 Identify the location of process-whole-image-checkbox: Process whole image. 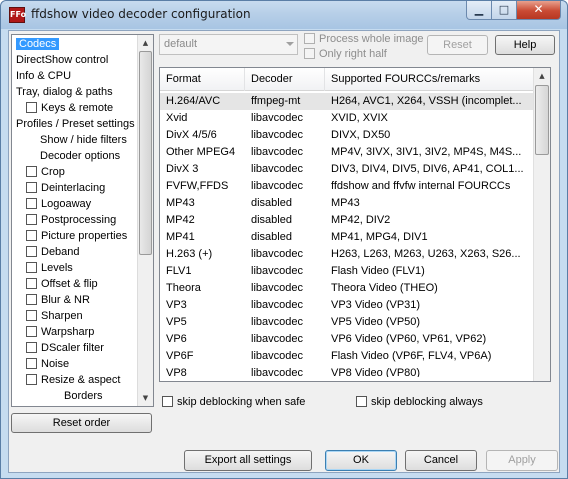
(364, 39).